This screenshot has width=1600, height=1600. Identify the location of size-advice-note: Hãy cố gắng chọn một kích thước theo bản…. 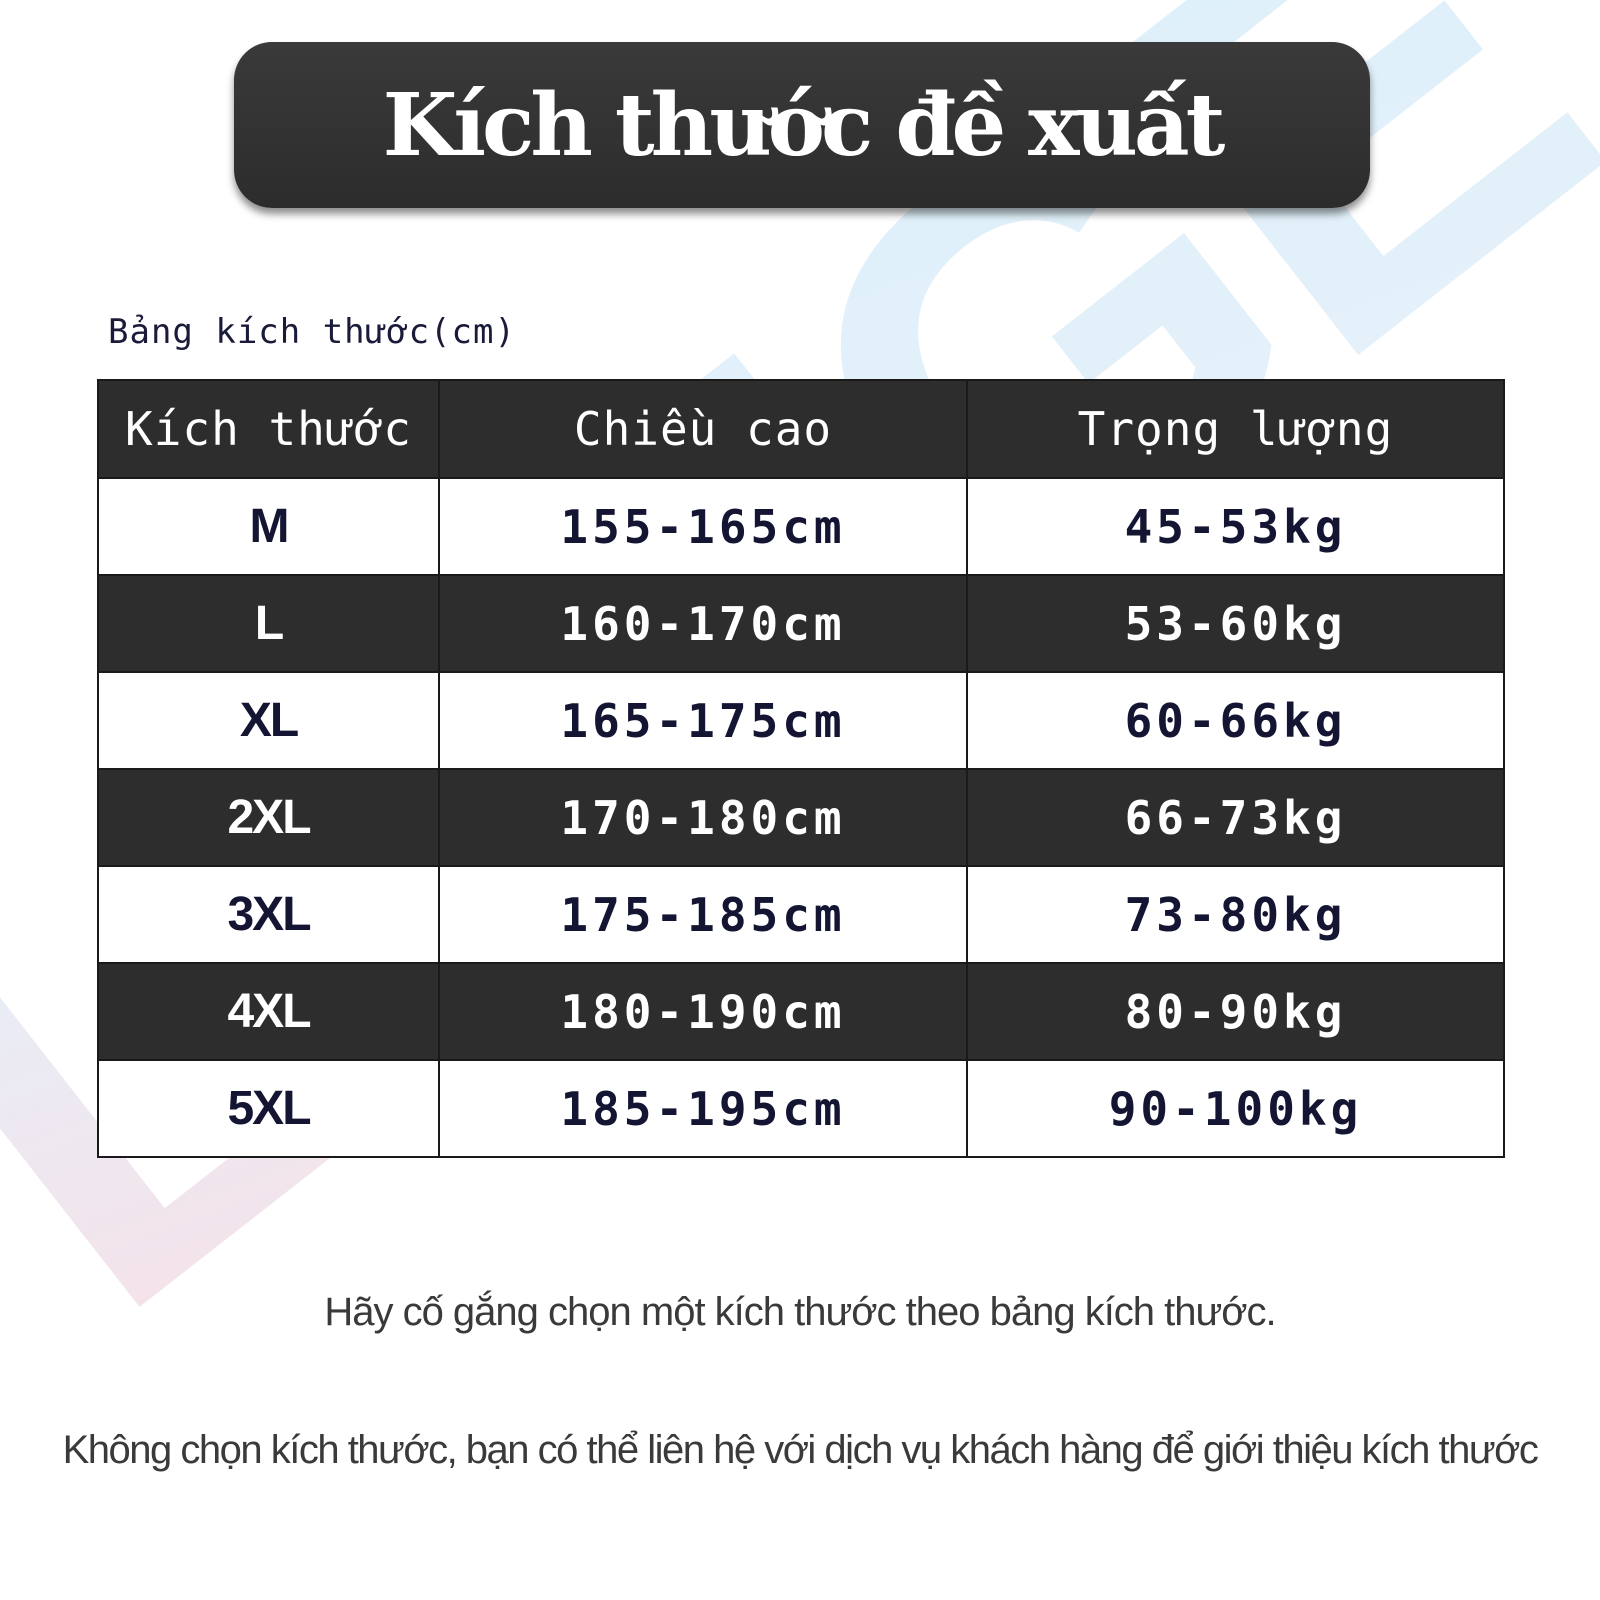
(800, 1312).